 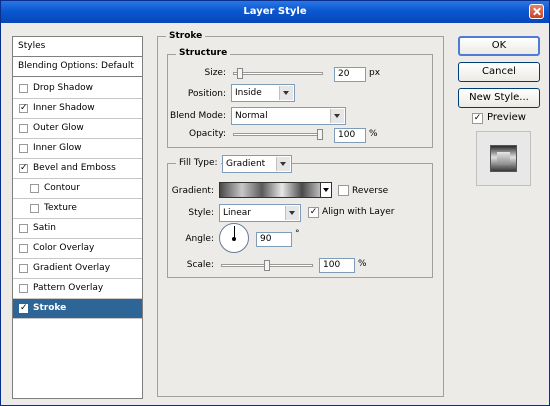 I want to click on style-checkbox-stroke, so click(x=23, y=308).